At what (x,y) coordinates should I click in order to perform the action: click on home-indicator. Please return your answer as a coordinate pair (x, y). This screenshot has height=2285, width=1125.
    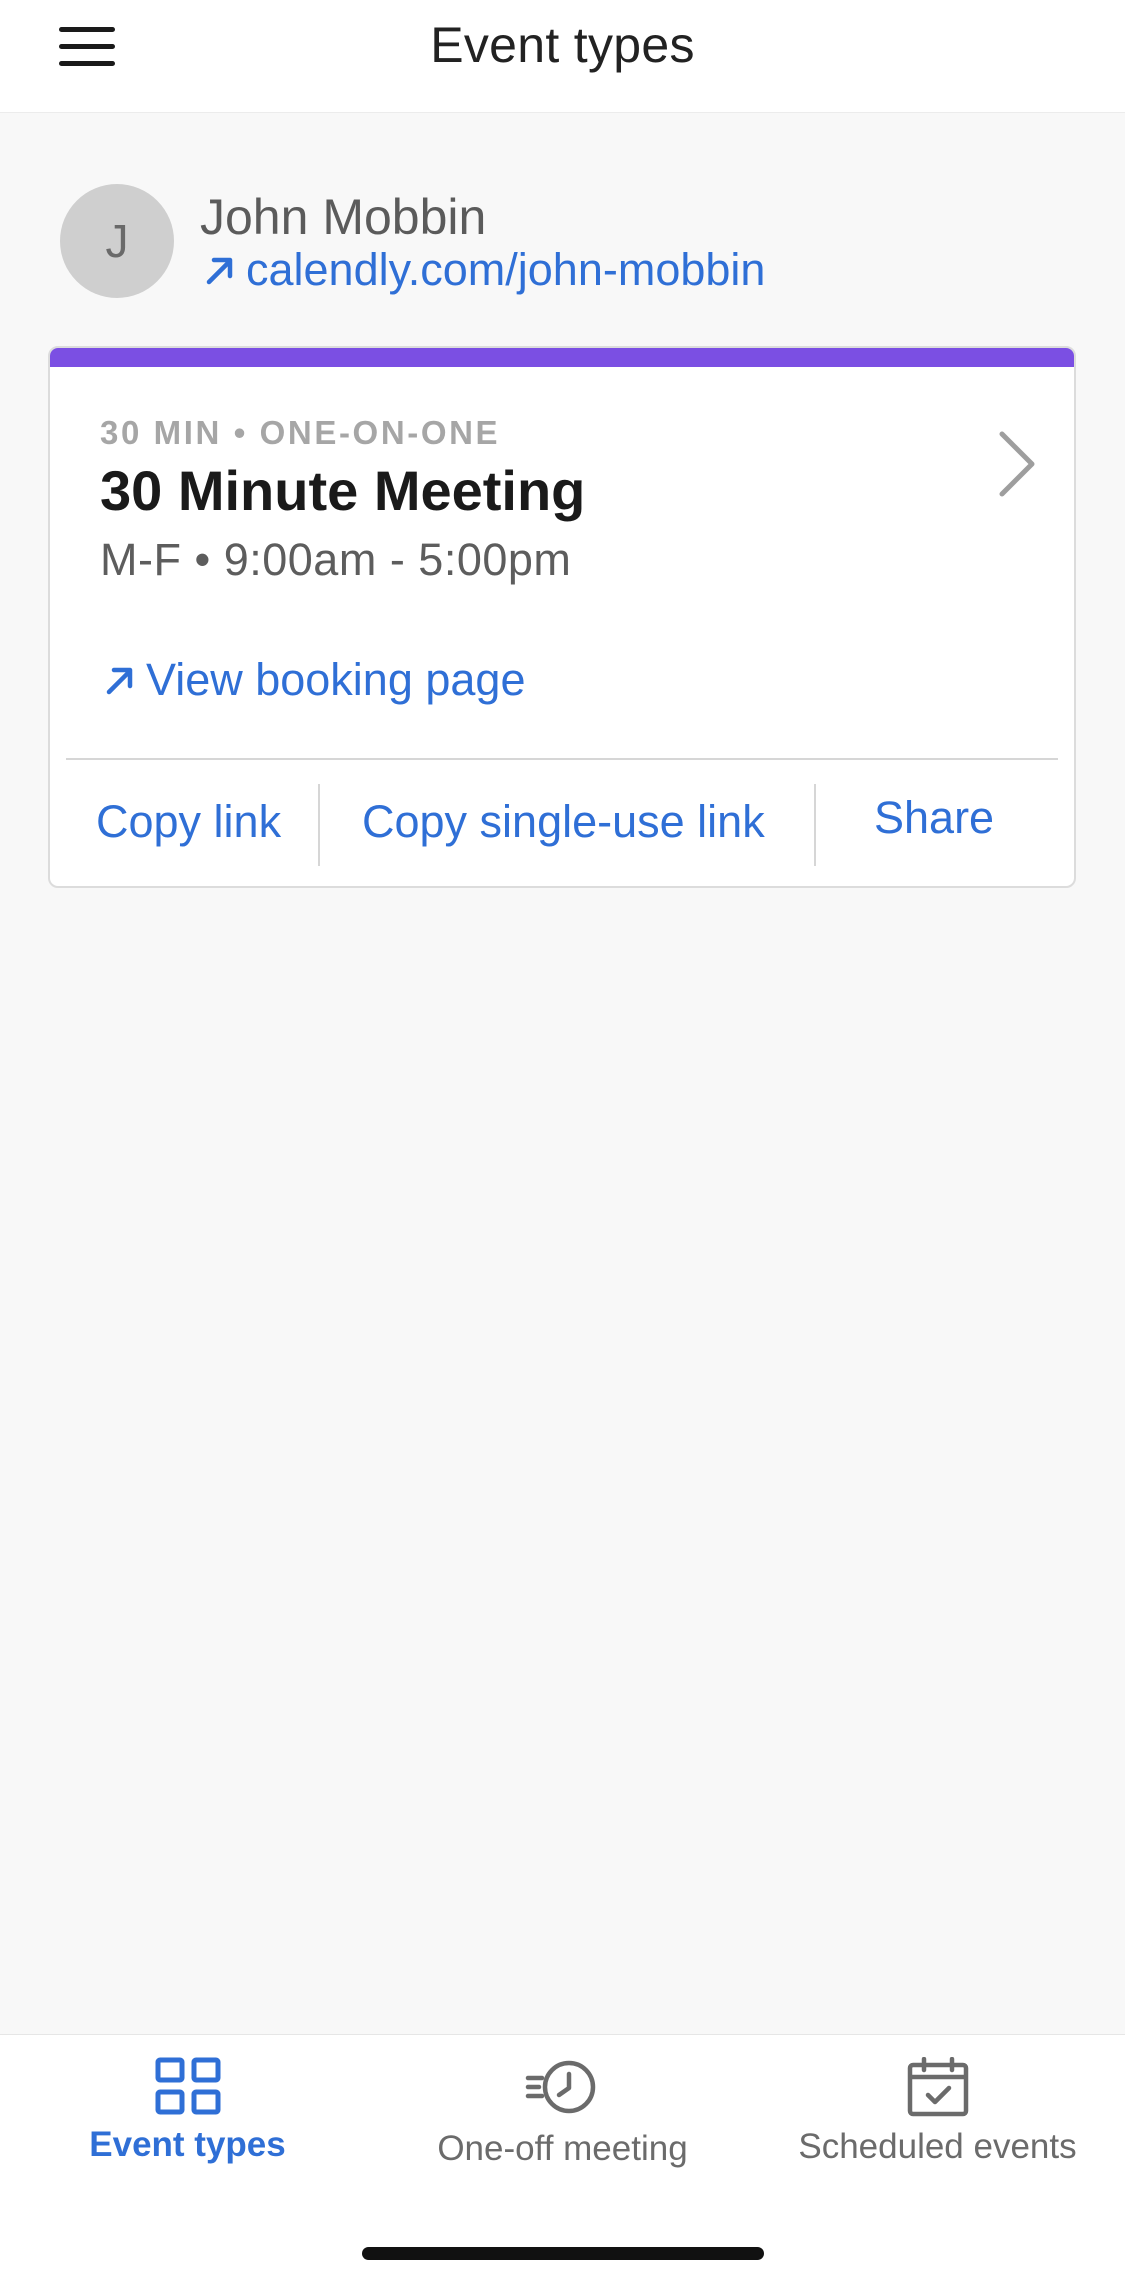
    Looking at the image, I should click on (563, 2253).